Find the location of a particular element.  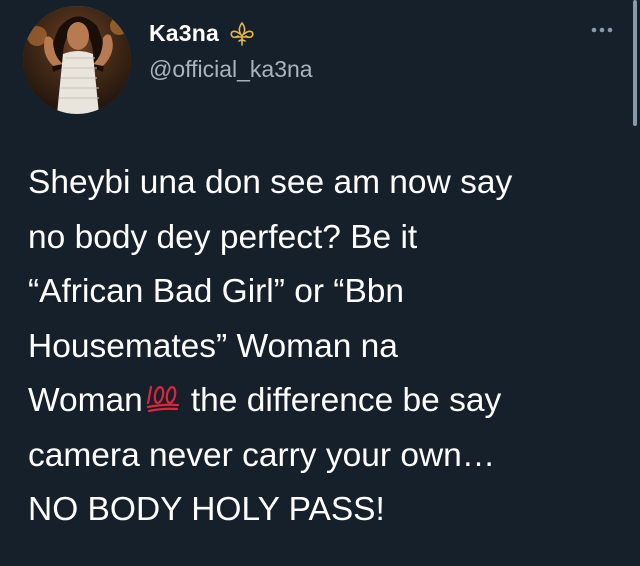

tweet-line: Housemates” Woman na is located at coordinates (213, 346).